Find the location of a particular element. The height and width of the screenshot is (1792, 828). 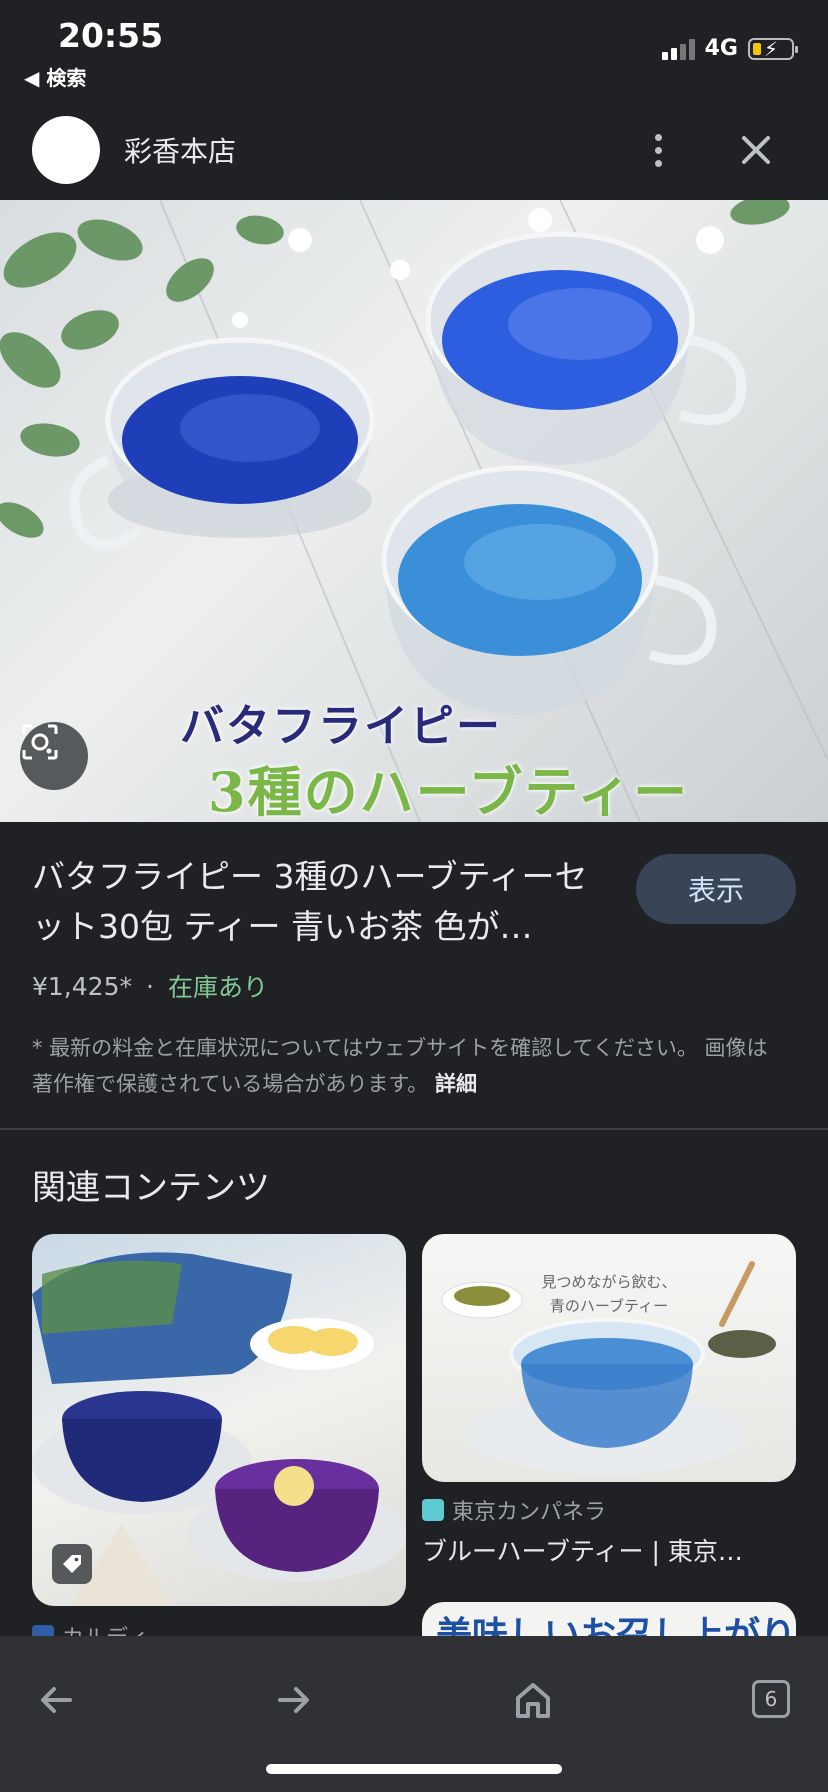

home-icon is located at coordinates (533, 1700).